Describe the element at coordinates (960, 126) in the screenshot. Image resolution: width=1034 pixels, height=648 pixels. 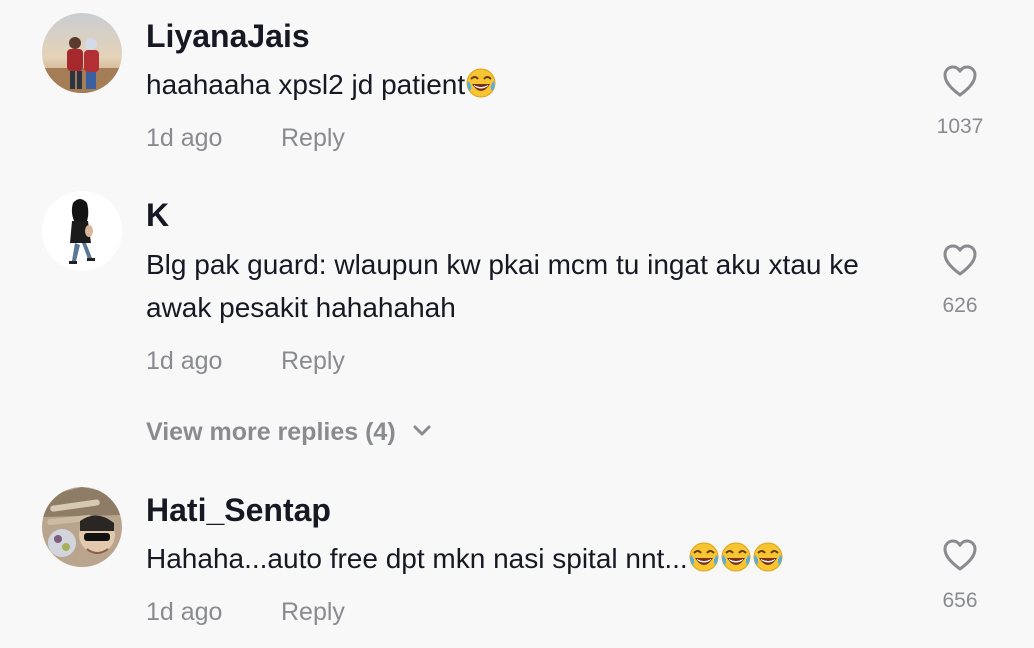
I see `like-count: 1037` at that location.